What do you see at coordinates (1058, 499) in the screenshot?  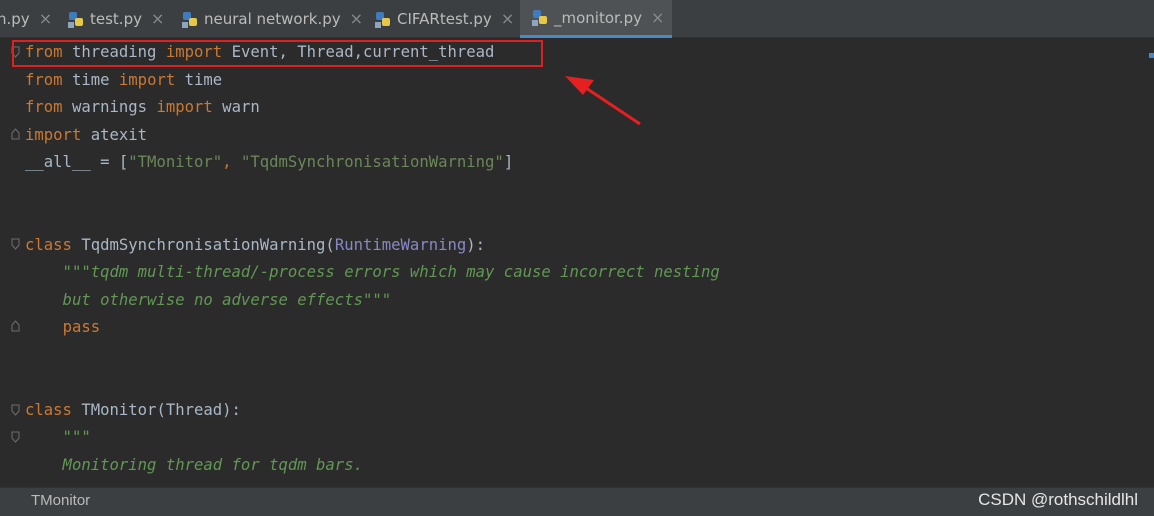 I see `watermark-text: CSDN @rothschildlhl` at bounding box center [1058, 499].